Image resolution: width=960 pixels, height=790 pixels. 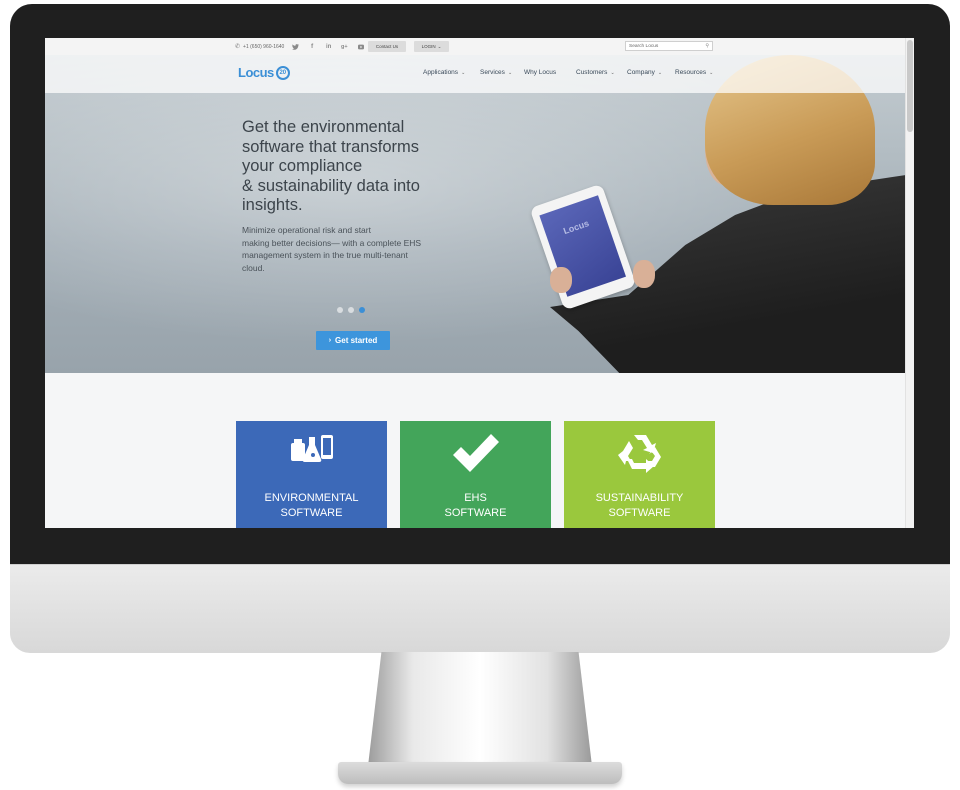 I want to click on scrollbar-thumb, so click(x=910, y=86).